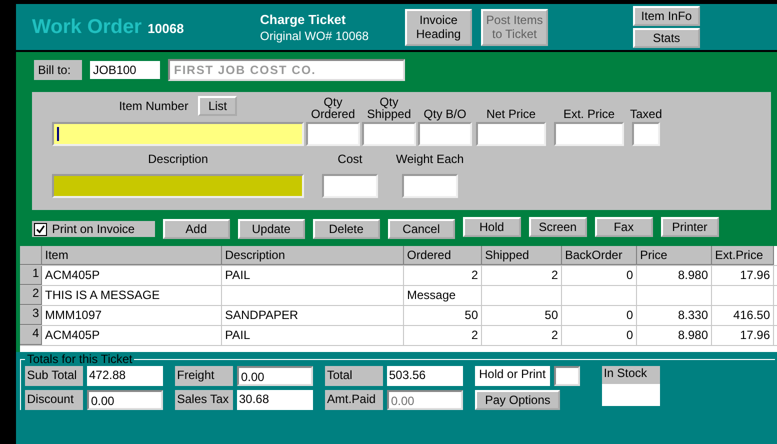  I want to click on hold-or-print-label: Hold or Print, so click(512, 376).